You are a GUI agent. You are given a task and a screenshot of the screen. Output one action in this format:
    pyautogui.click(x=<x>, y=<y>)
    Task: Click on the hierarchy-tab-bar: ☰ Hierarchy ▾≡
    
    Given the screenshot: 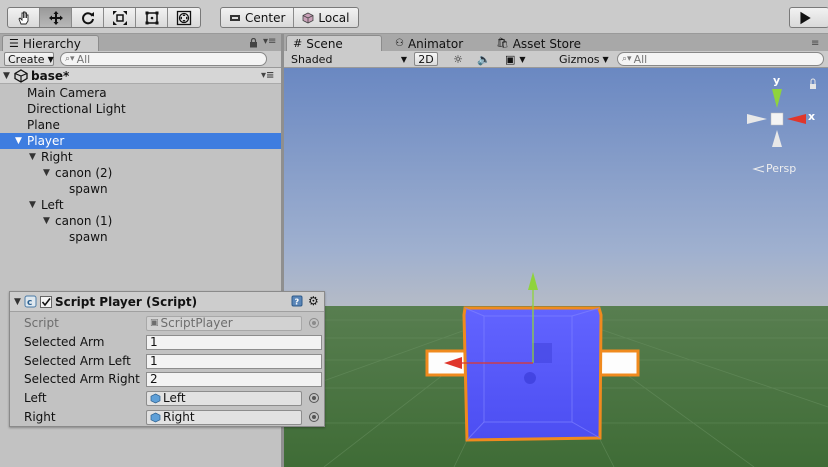 What is the action you would take?
    pyautogui.click(x=140, y=42)
    